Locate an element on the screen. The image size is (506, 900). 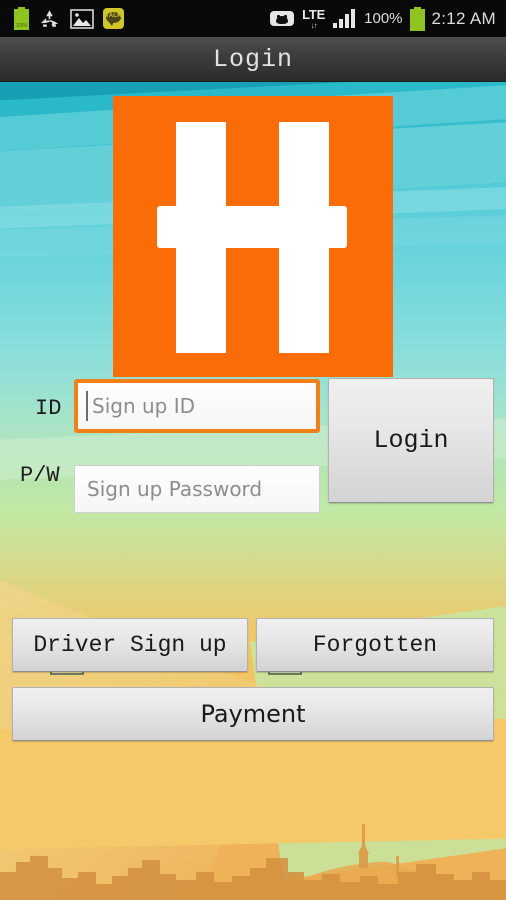
id-field-label: ID is located at coordinates (48, 408).